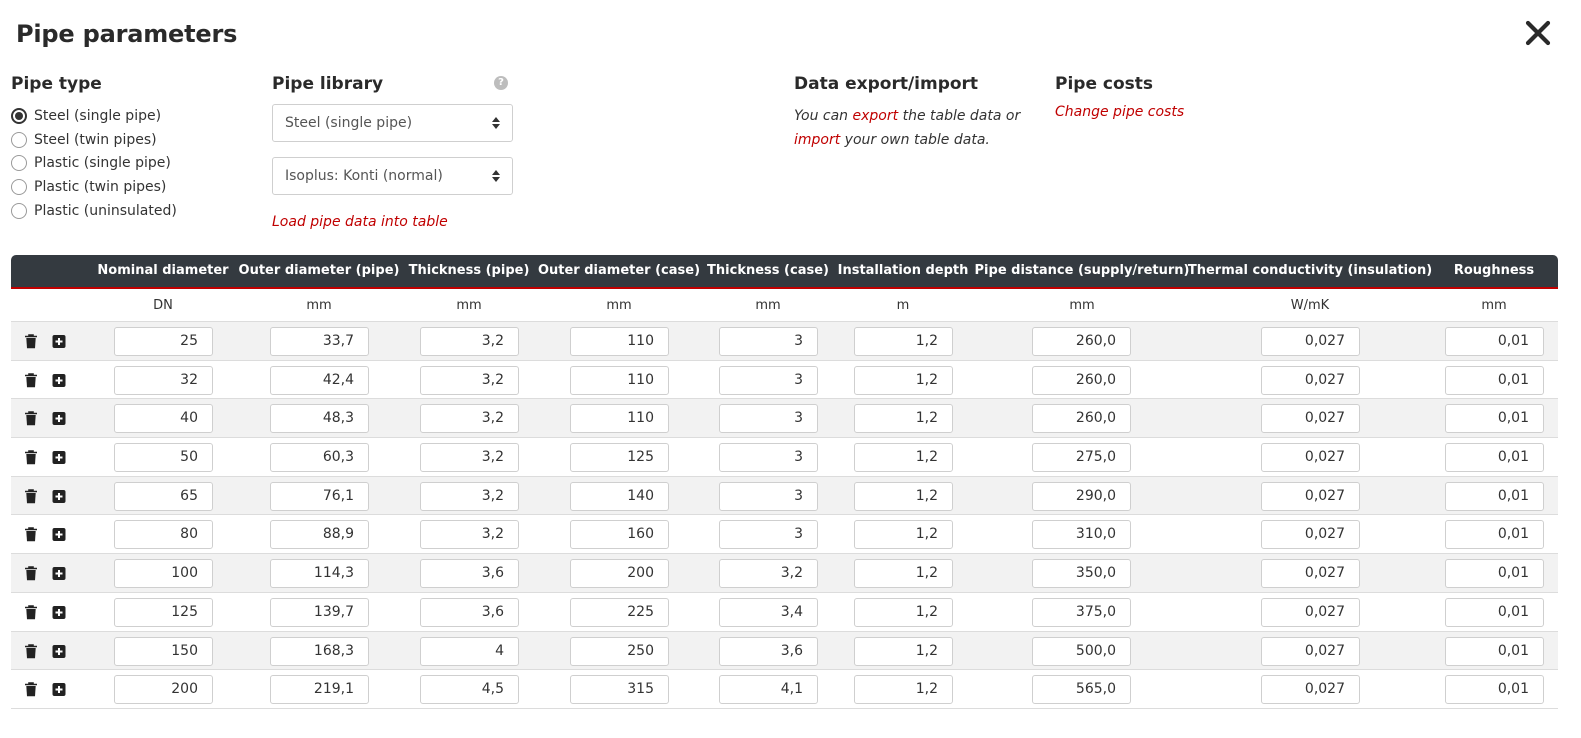  What do you see at coordinates (94, 140) in the screenshot?
I see `pipe-type-option: Steel (twin pipes)` at bounding box center [94, 140].